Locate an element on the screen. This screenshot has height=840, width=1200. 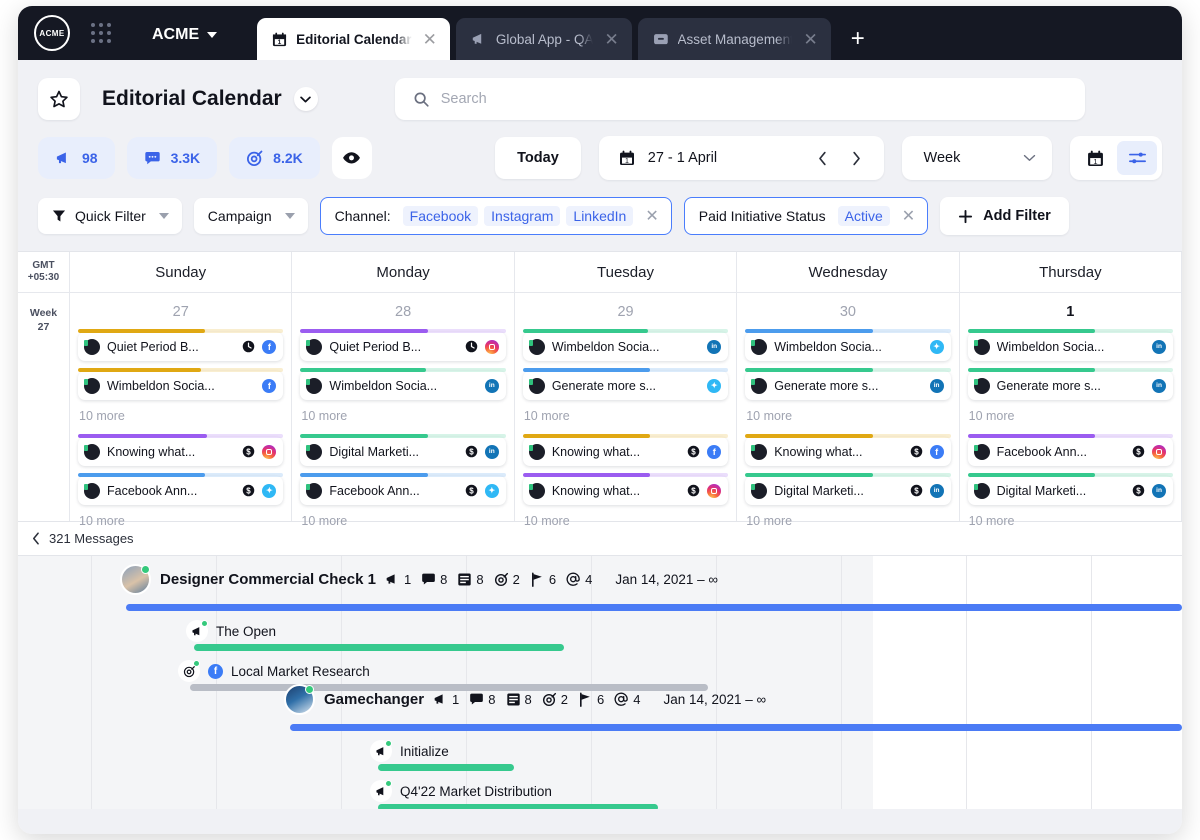
view-settings-button is located at coordinates (1137, 158).